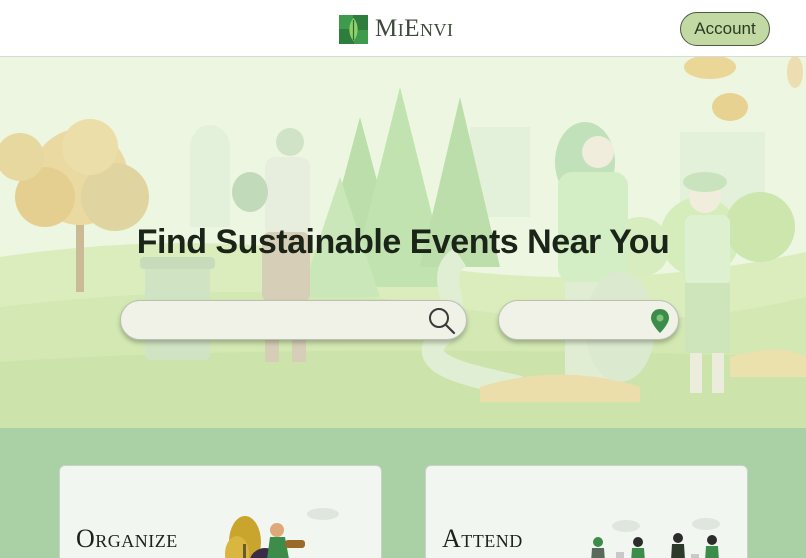  I want to click on event-search-bar, so click(293, 320).